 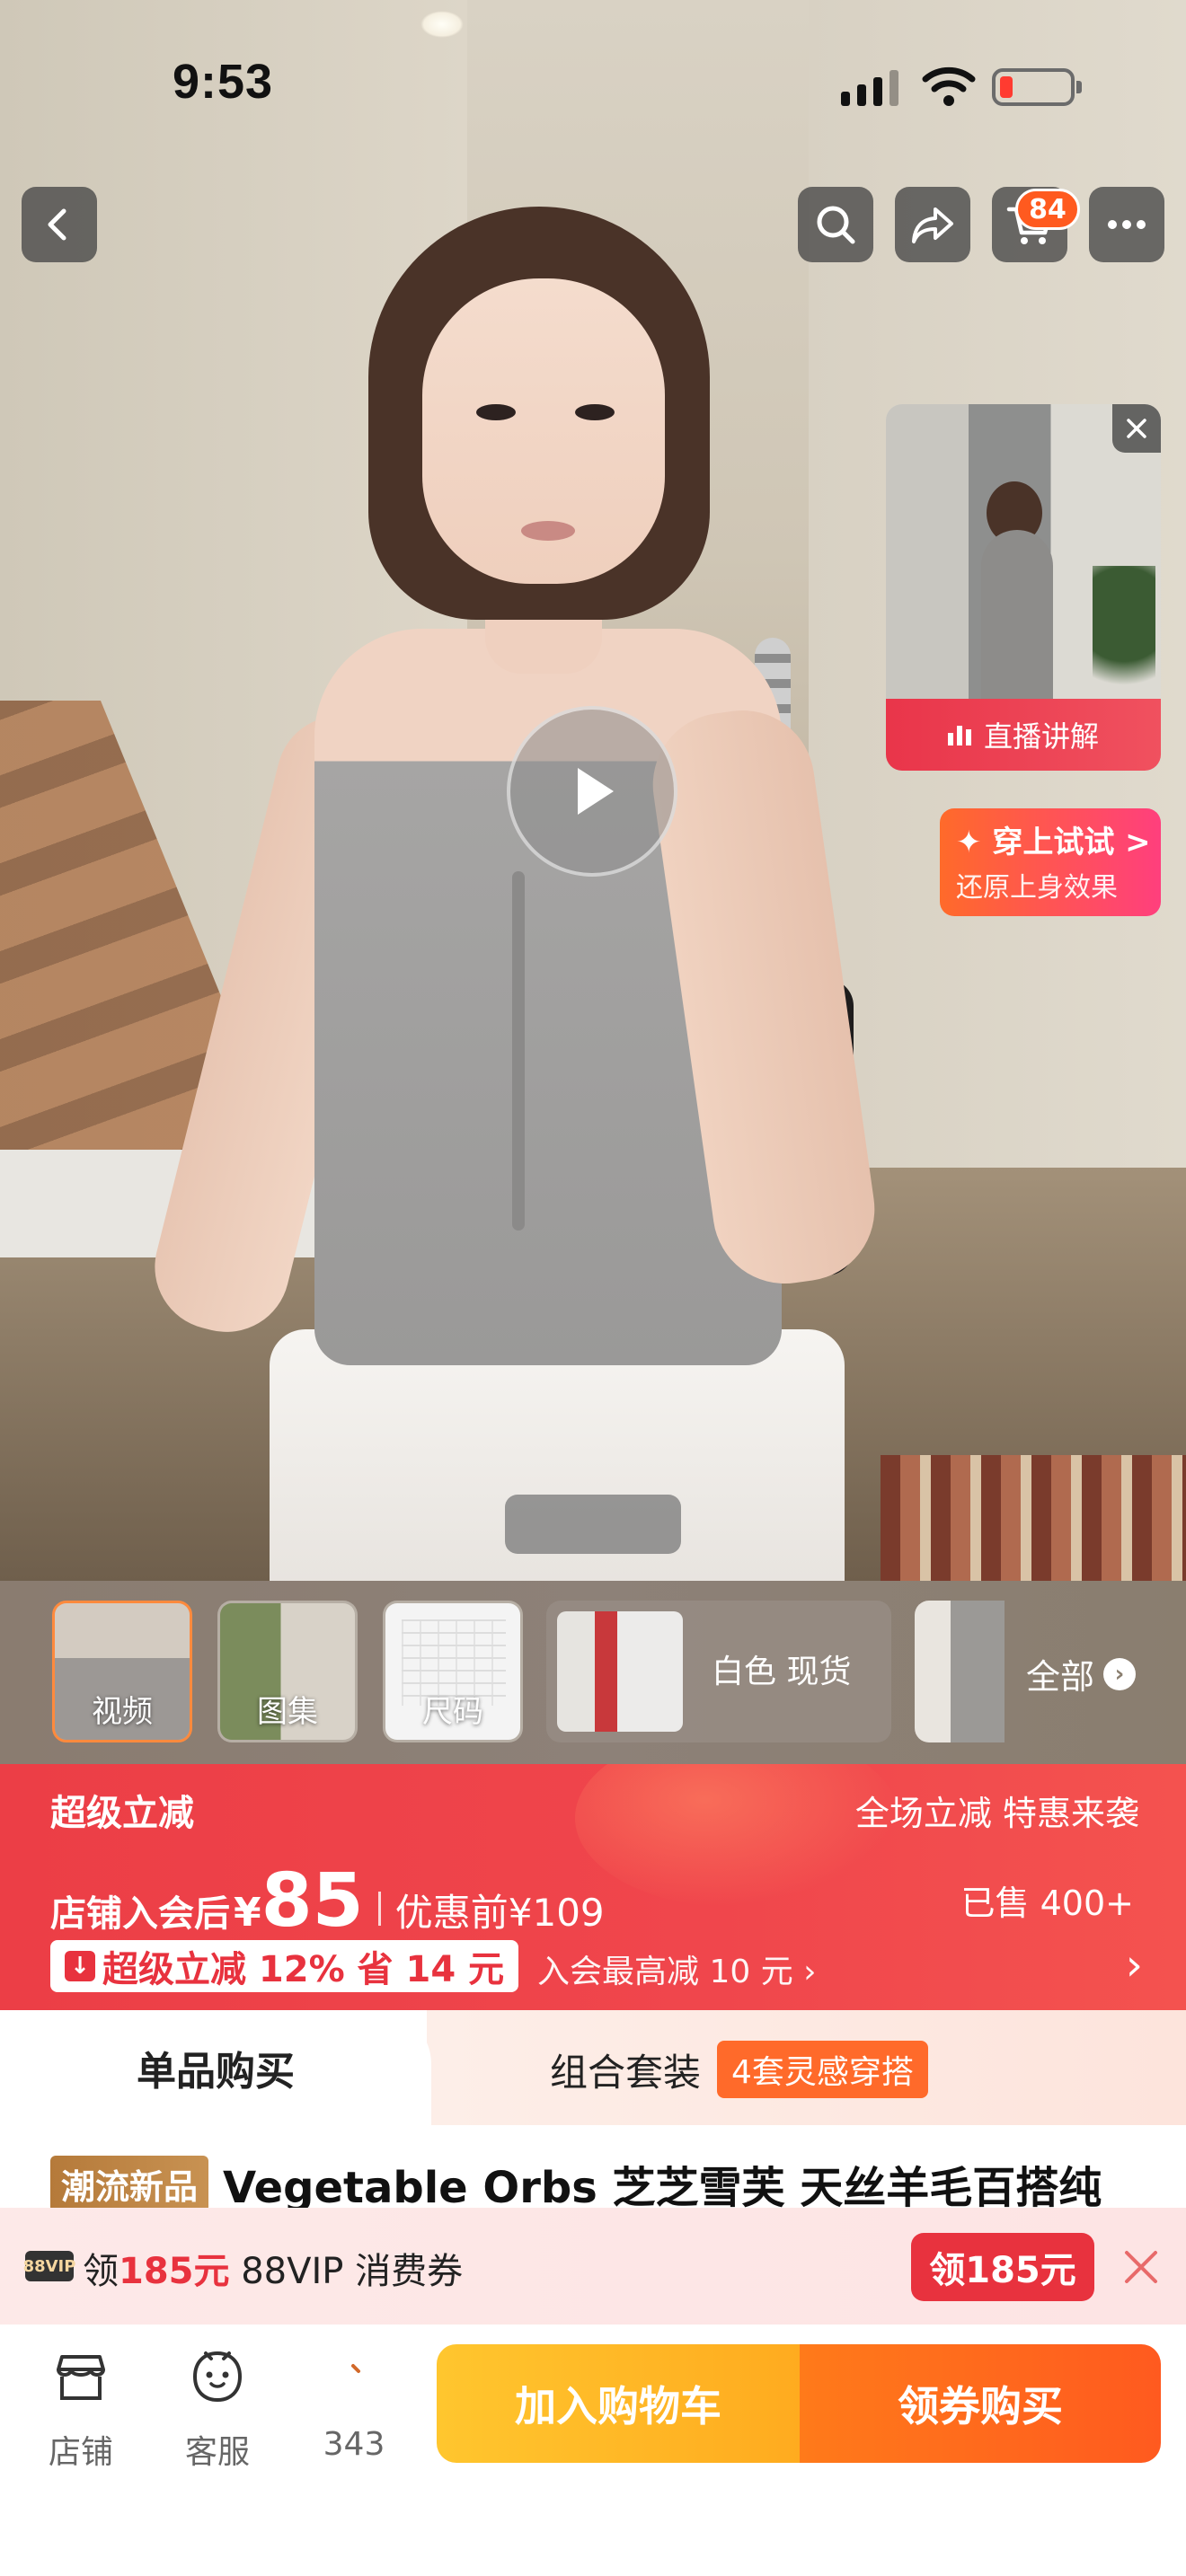 What do you see at coordinates (101, 2271) in the screenshot?
I see `vip-text-pre: 领` at bounding box center [101, 2271].